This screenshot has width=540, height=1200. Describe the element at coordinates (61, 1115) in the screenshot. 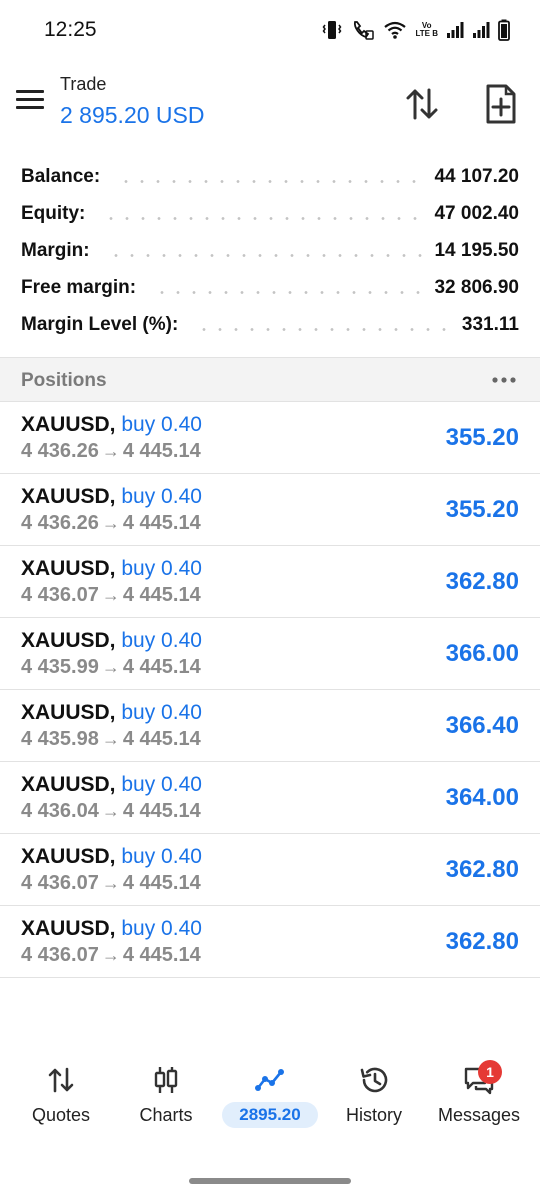

I see `tab-label: Quotes` at that location.